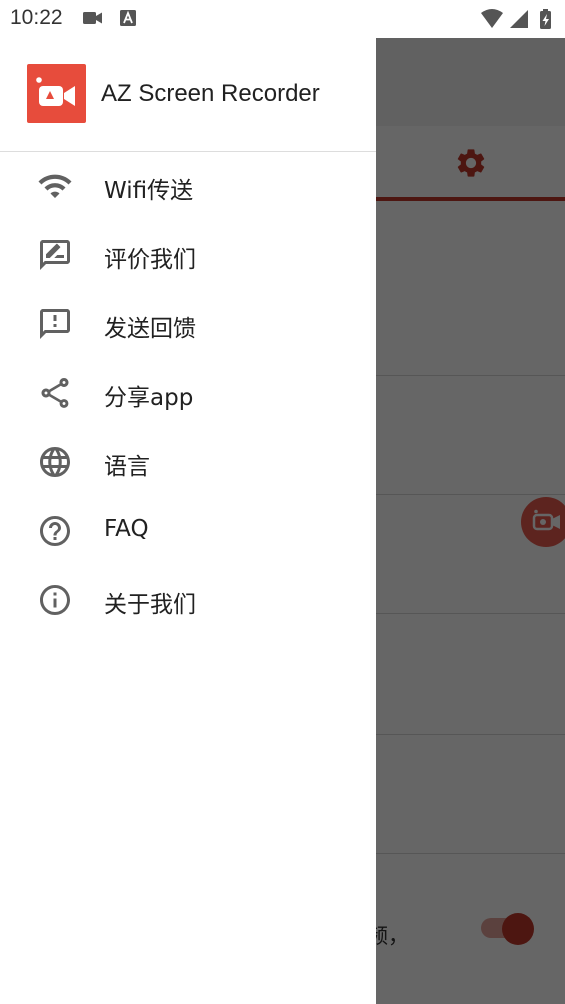 This screenshot has height=1004, width=565. Describe the element at coordinates (150, 260) in the screenshot. I see `menu-item-label: 评价我们` at that location.